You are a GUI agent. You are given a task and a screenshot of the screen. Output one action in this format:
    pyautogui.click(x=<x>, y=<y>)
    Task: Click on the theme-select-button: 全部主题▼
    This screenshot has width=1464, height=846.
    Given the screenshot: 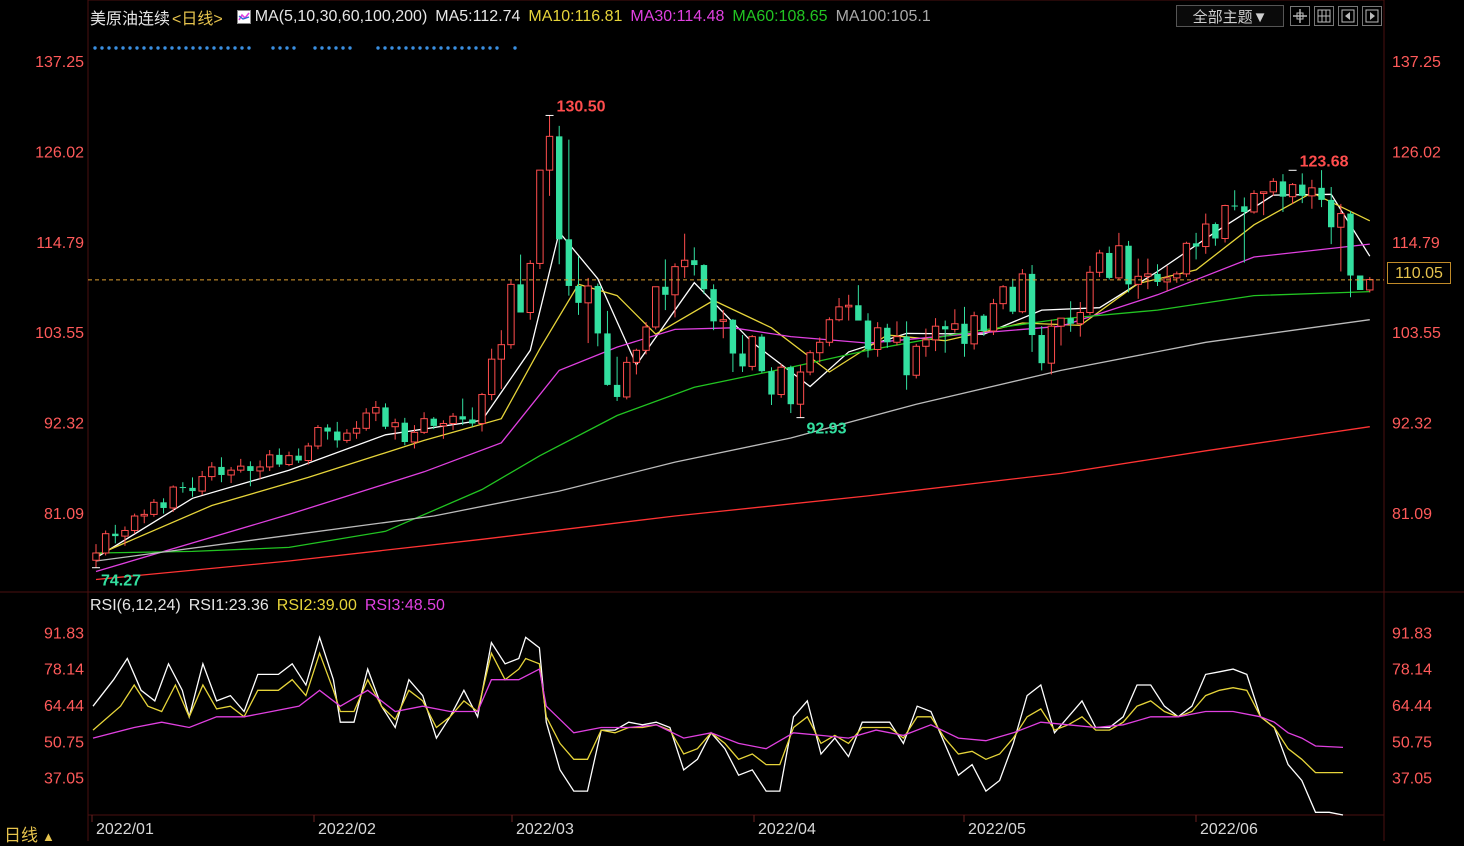 What is the action you would take?
    pyautogui.click(x=1230, y=16)
    